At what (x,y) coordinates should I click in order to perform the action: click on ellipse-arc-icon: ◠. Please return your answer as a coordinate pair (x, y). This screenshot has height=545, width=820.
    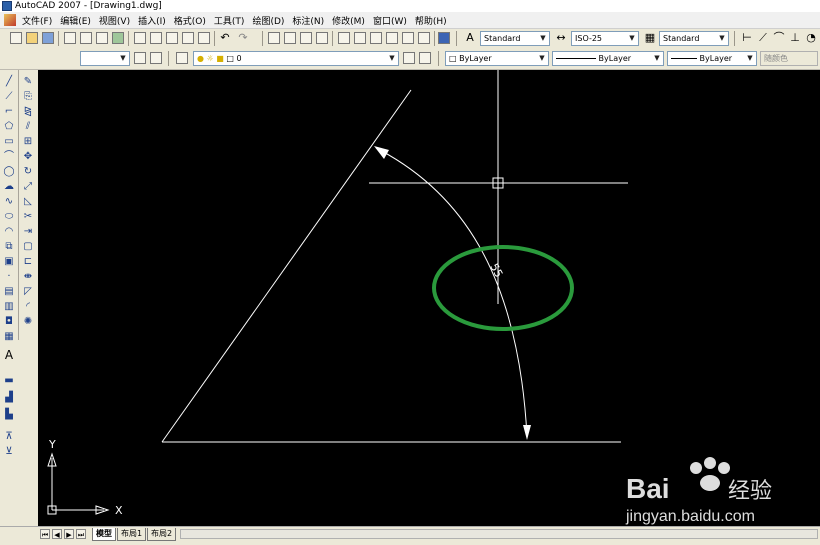
    Looking at the image, I should click on (9, 232).